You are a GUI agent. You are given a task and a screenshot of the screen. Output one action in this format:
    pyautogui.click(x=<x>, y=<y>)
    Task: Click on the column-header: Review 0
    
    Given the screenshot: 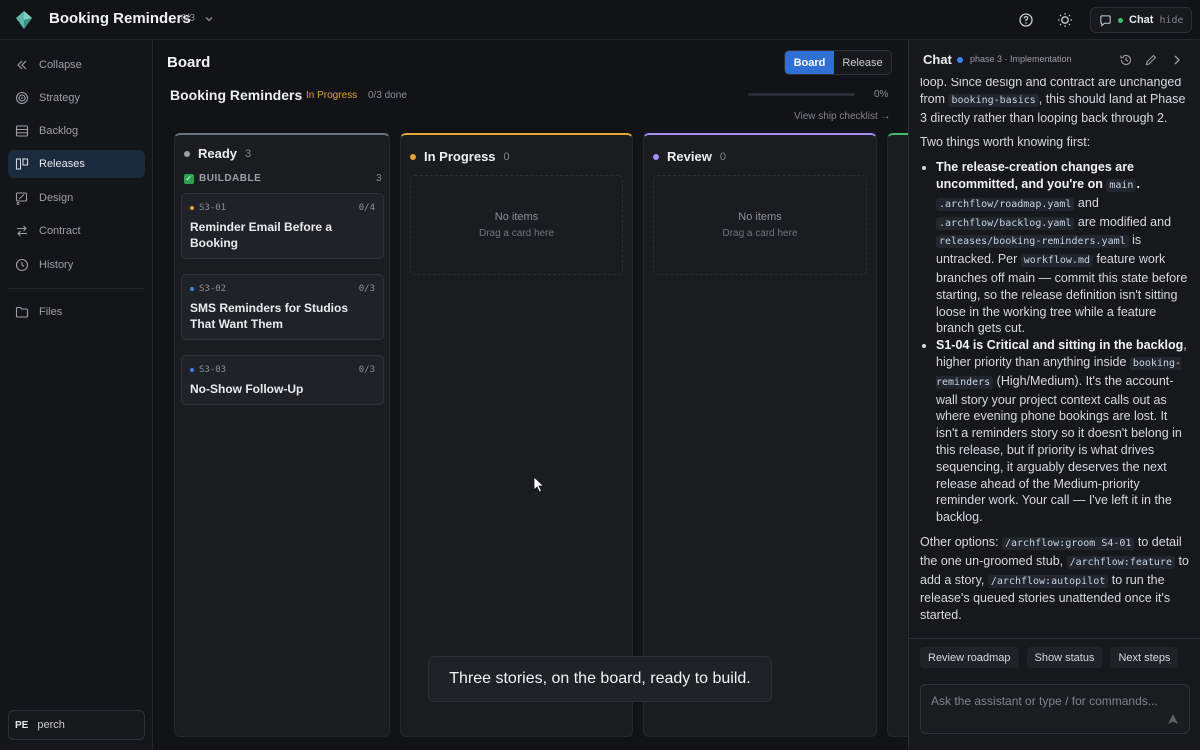 What is the action you would take?
    pyautogui.click(x=689, y=156)
    